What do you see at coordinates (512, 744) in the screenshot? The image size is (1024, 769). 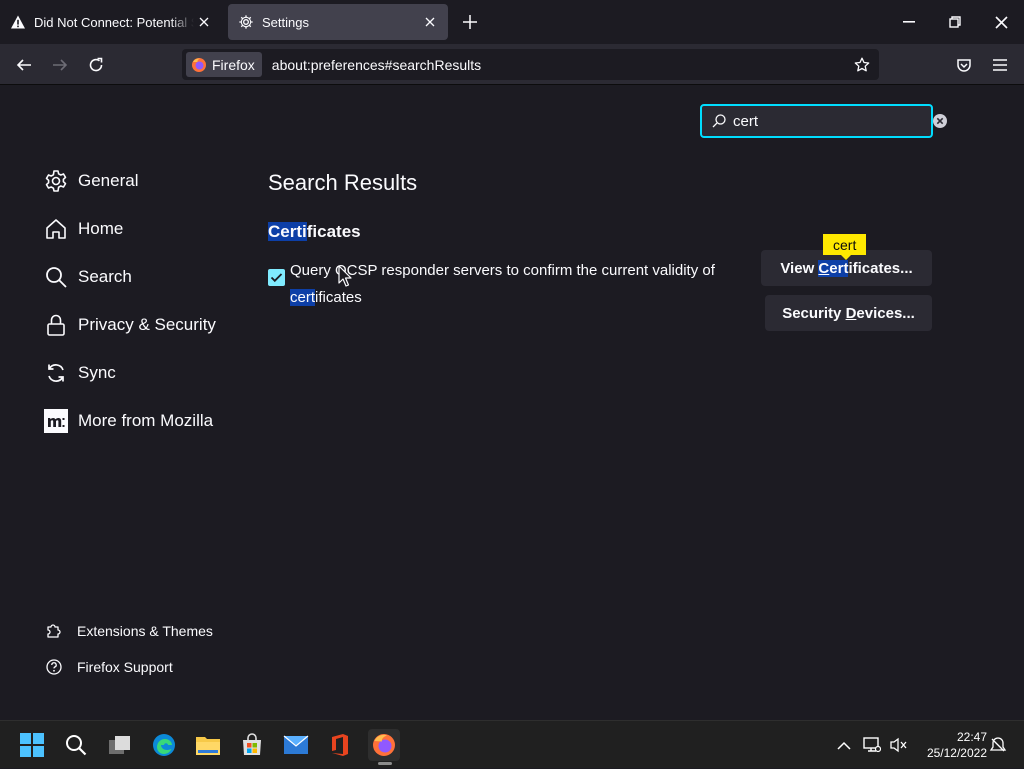 I see `windows-taskbar: 22:47 25/12/2022` at bounding box center [512, 744].